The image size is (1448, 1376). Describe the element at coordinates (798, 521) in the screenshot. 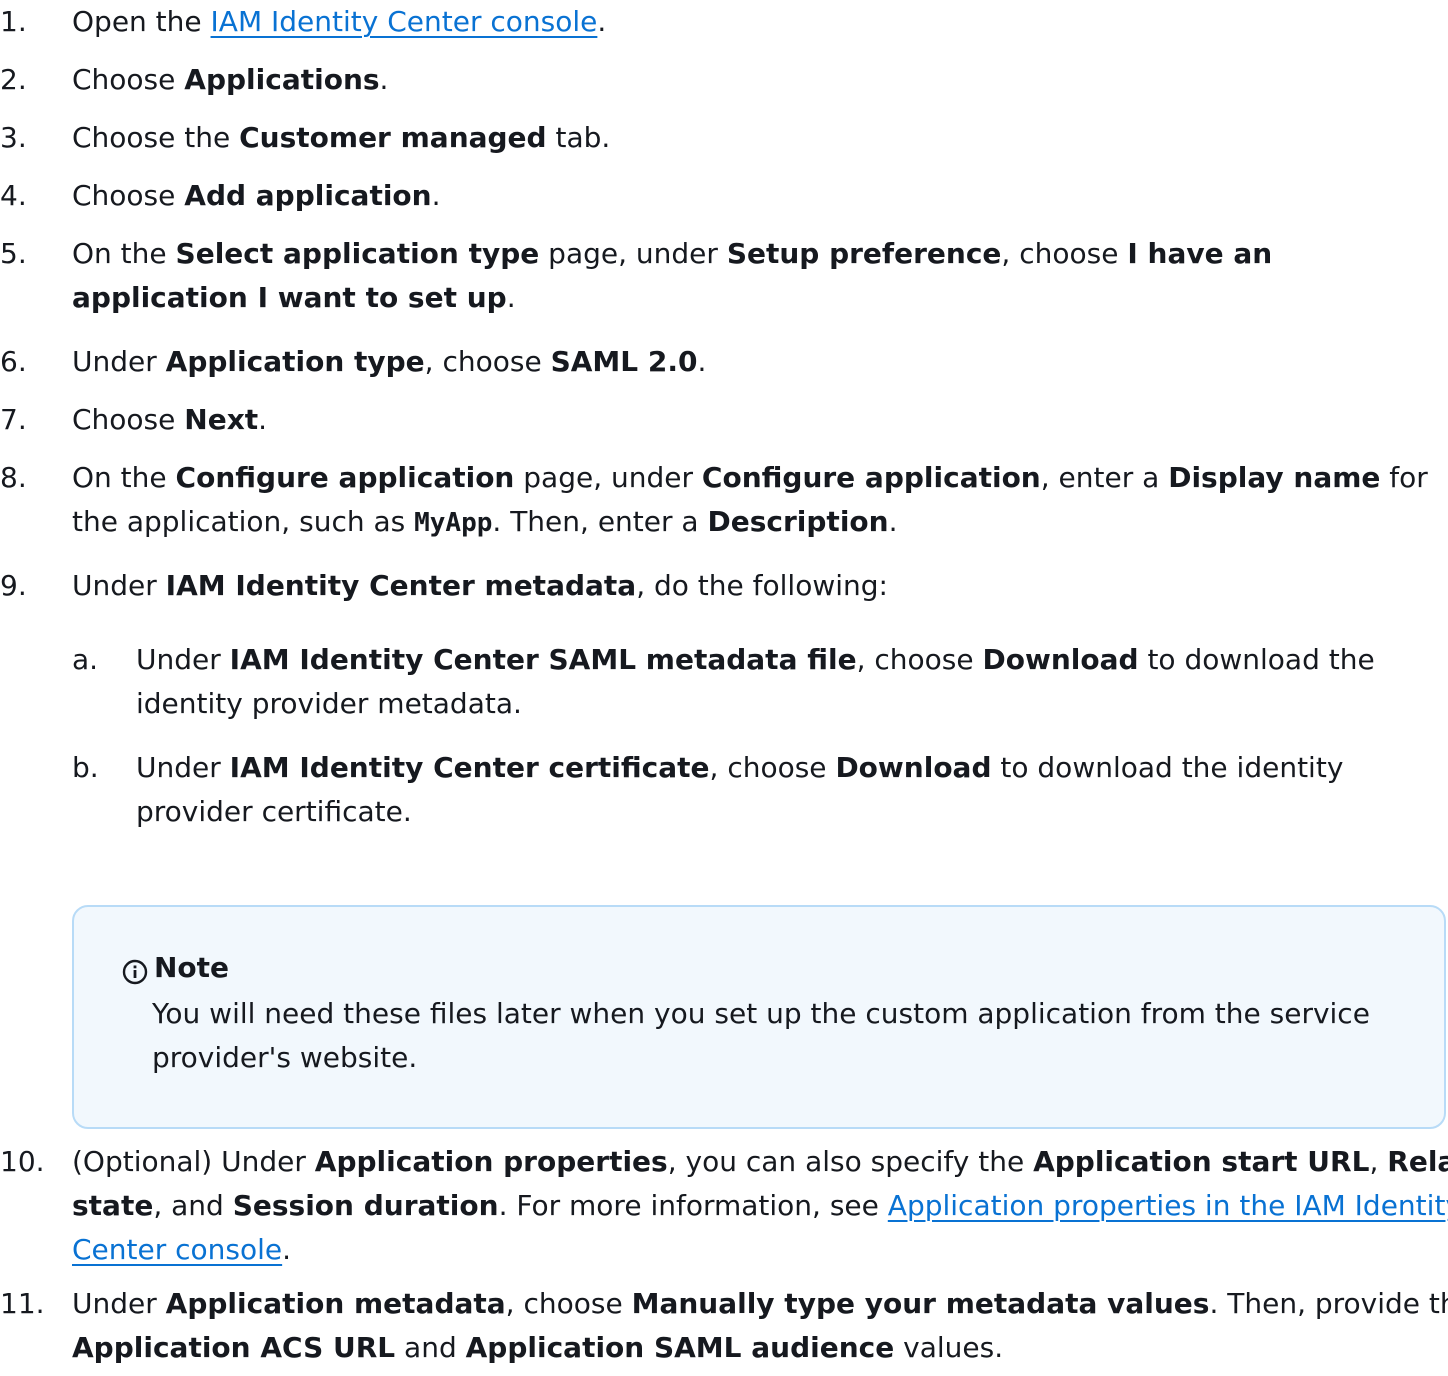

I see `ui-term: Description` at that location.